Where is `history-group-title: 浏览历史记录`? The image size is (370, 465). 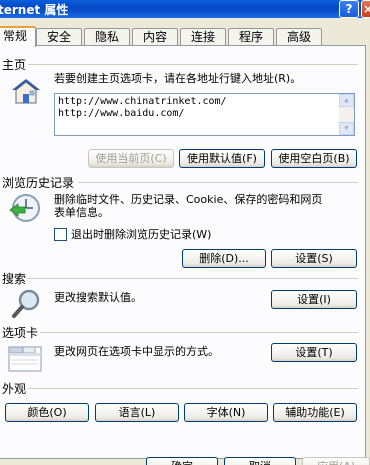
history-group-title: 浏览历史记录 is located at coordinates (38, 183).